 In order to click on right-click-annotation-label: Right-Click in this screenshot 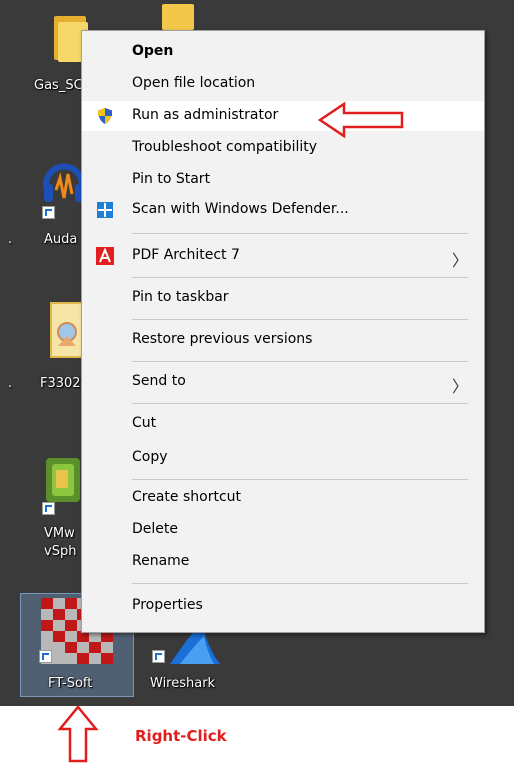, I will do `click(181, 736)`.